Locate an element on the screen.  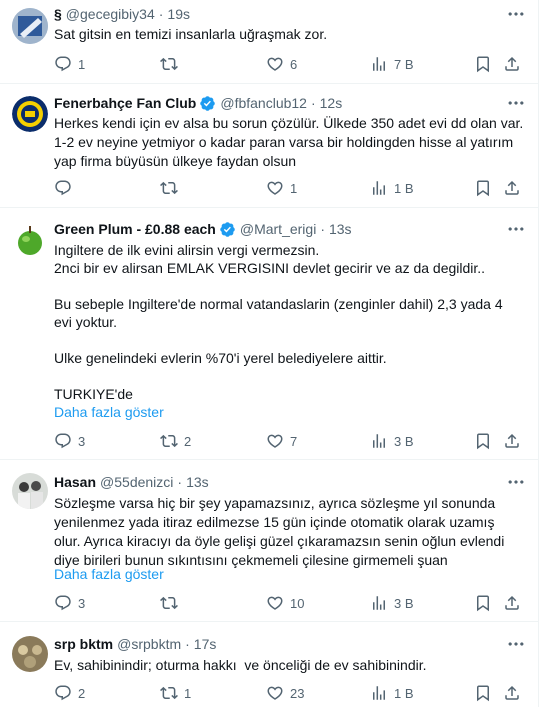
tweet-header: § @gecegibiy34 · 19s is located at coordinates (290, 14).